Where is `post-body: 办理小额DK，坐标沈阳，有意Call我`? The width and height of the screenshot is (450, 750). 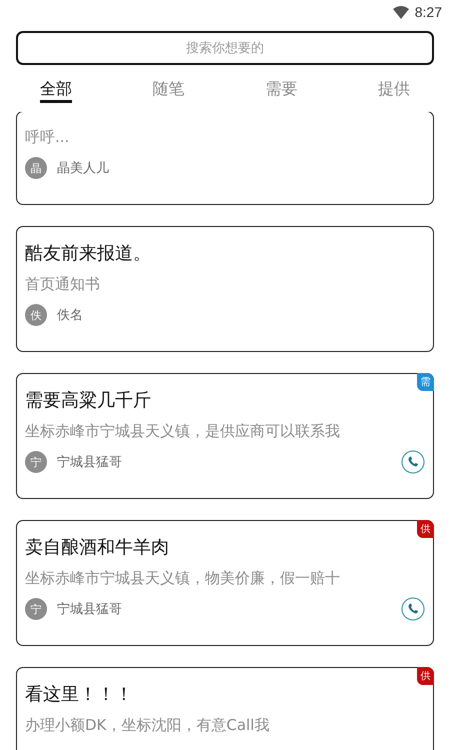
post-body: 办理小额DK，坐标沈阳，有意Call我 is located at coordinates (147, 725).